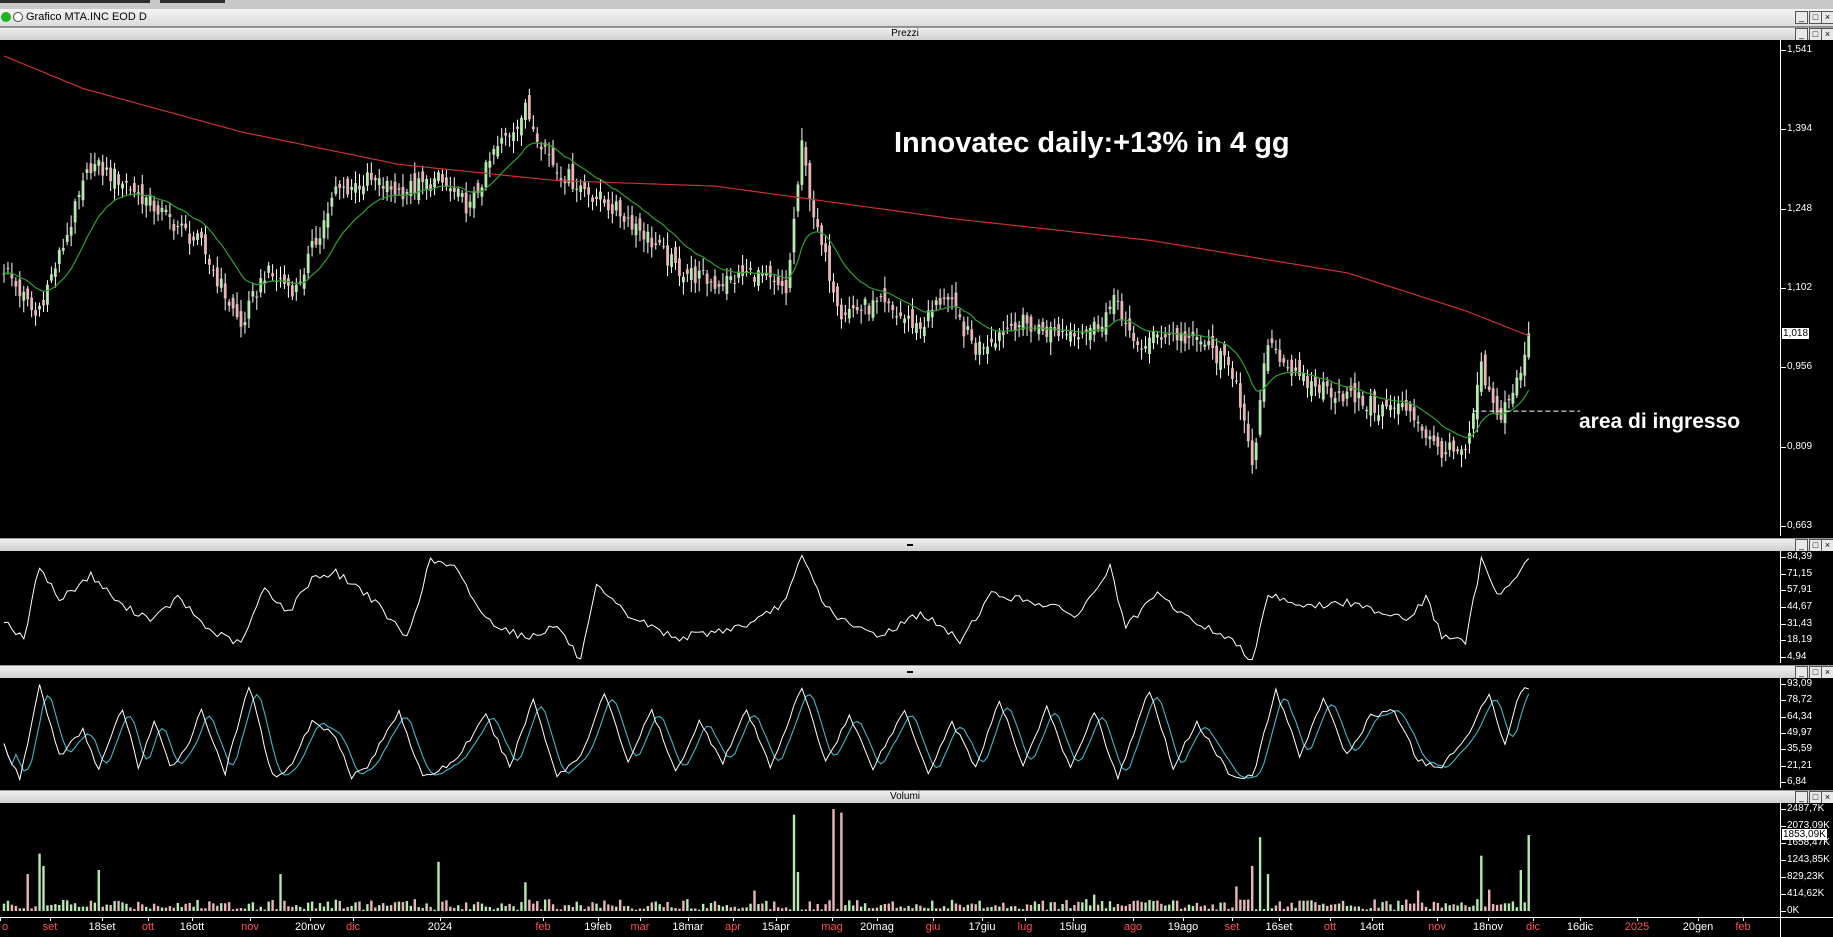 Image resolution: width=1833 pixels, height=937 pixels. I want to click on stochastic-y-axis: 93,09 78,72 64,34 49,97 35,59 21,21 6,84, so click(1806, 733).